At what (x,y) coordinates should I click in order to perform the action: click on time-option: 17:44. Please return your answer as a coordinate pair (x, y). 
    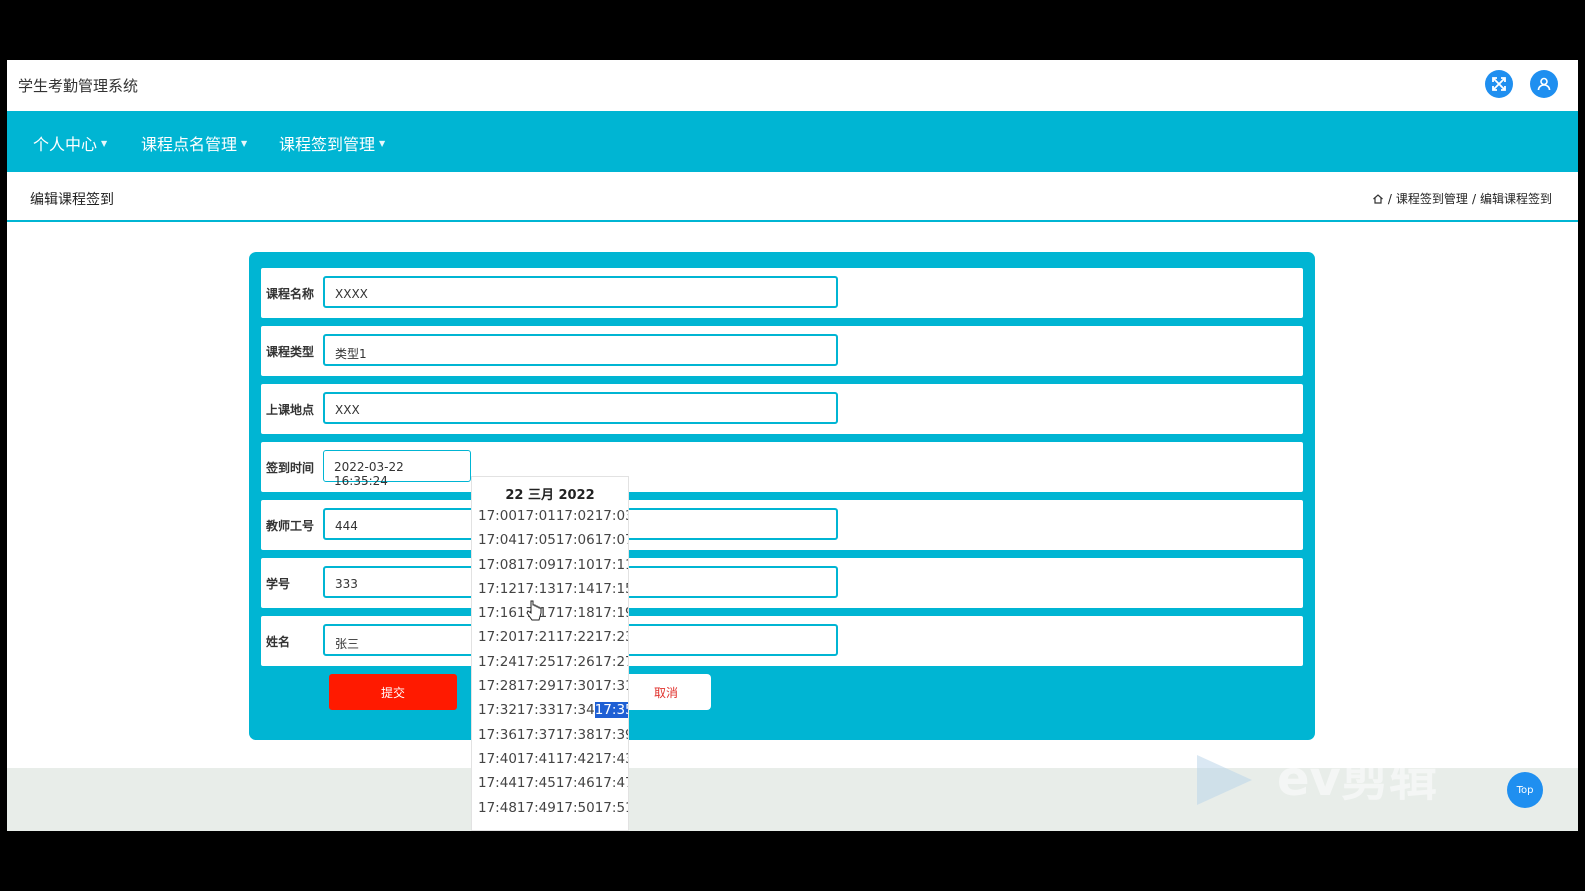
    Looking at the image, I should click on (497, 783).